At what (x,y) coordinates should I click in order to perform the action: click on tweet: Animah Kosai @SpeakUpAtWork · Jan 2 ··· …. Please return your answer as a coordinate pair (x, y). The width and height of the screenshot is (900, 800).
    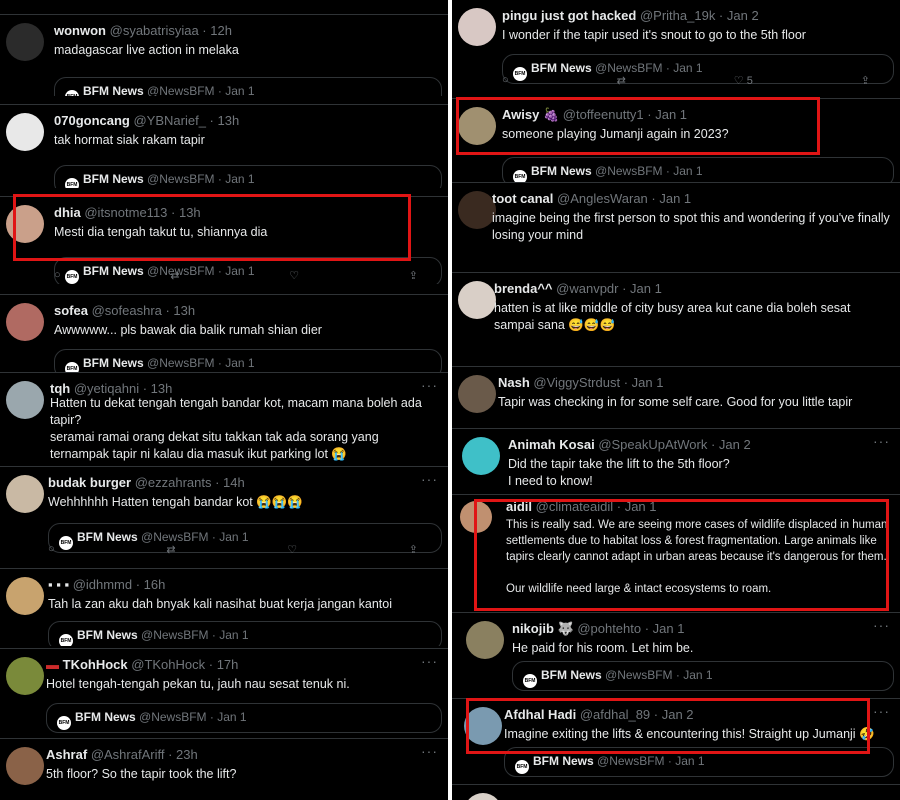
    Looking at the image, I should click on (676, 460).